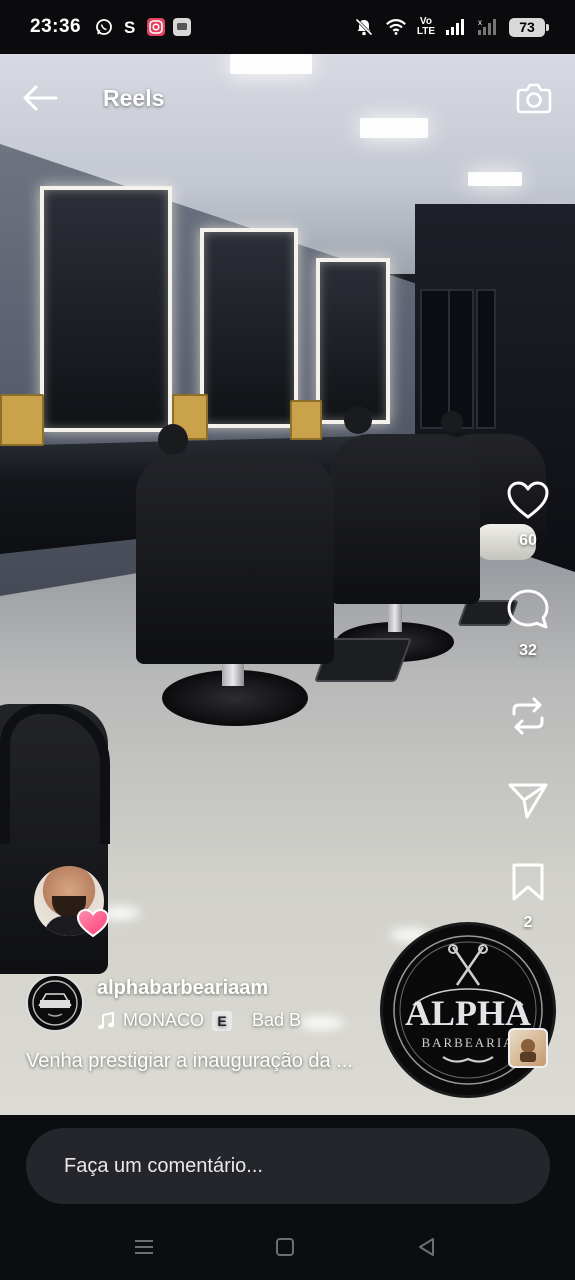  I want to click on system-status: Vo LTE x 73, so click(451, 27).